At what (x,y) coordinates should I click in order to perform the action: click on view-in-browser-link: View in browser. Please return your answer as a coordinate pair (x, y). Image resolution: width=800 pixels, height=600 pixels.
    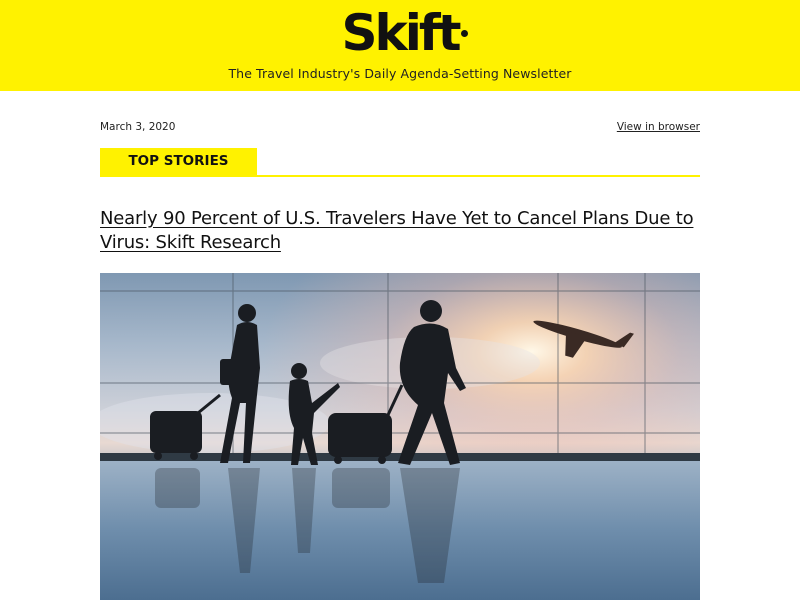
    Looking at the image, I should click on (658, 127).